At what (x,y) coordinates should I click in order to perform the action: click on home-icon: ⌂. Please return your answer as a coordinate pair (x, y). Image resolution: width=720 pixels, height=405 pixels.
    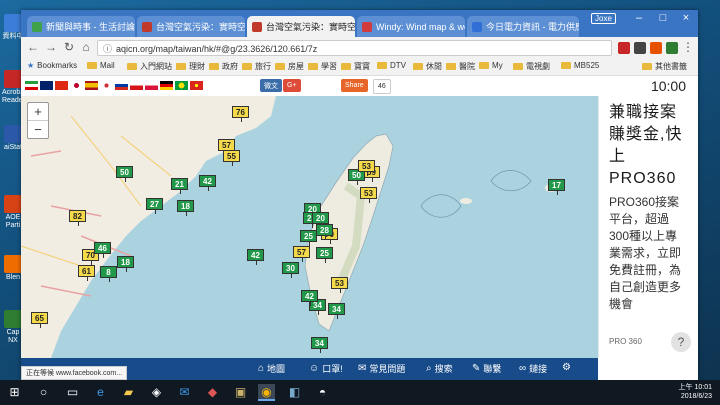
    Looking at the image, I should click on (86, 47).